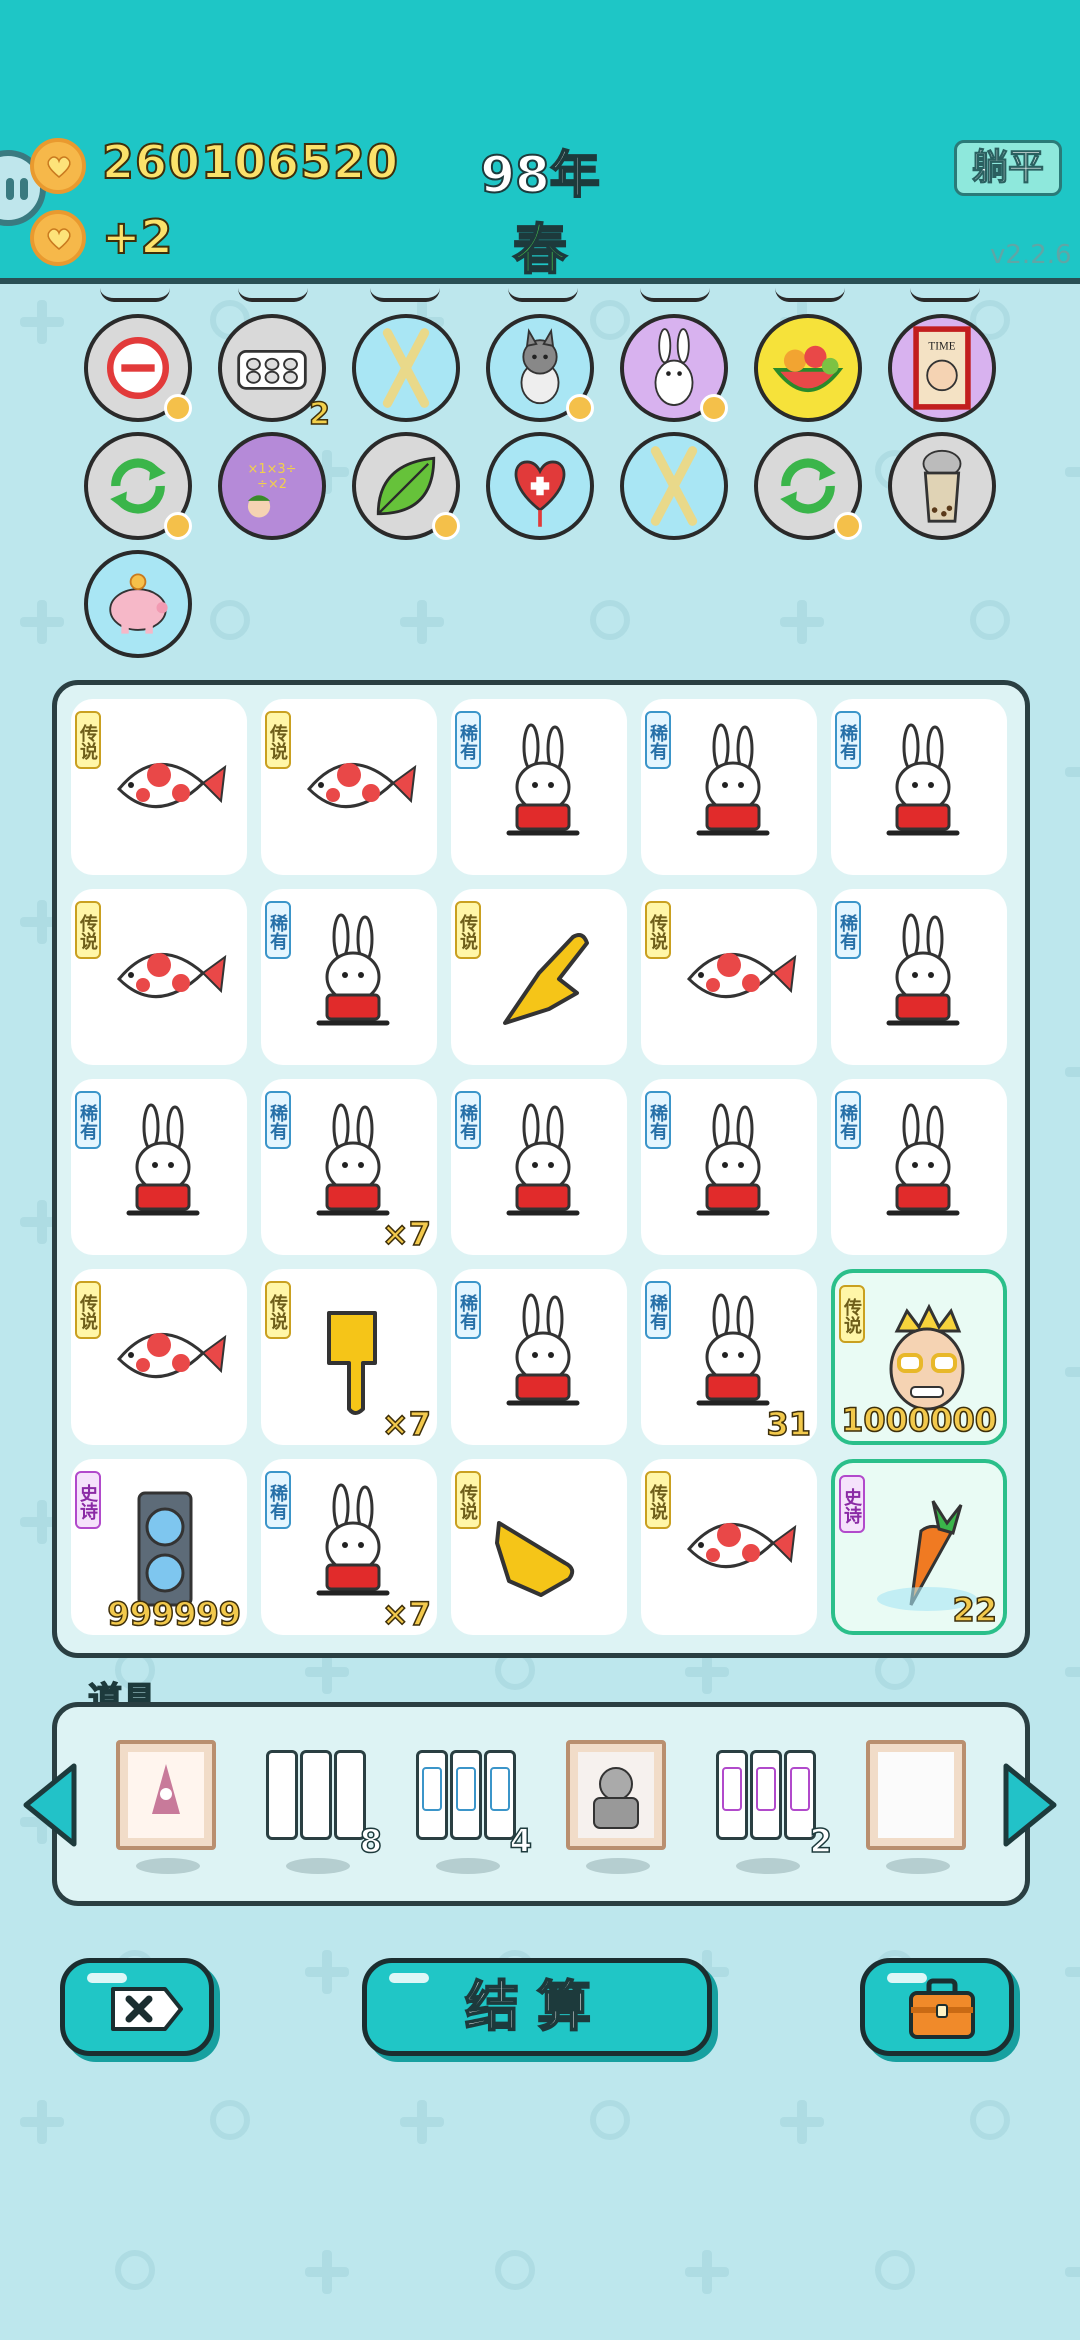 Image resolution: width=1080 pixels, height=2340 pixels. What do you see at coordinates (49, 1805) in the screenshot?
I see `arrow-left-icon` at bounding box center [49, 1805].